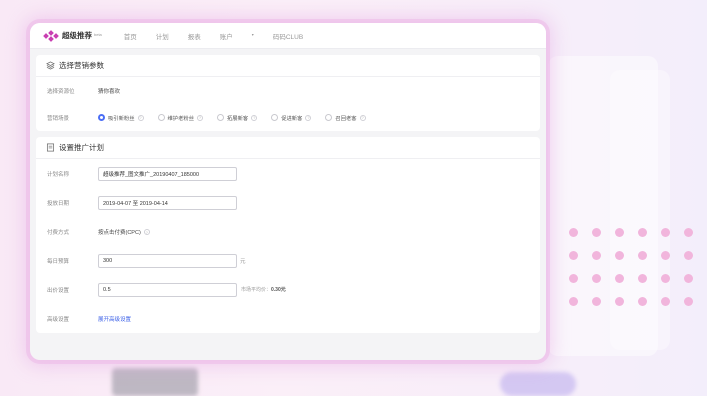 This screenshot has height=396, width=707. I want to click on resource-row: 选择资源位 猜你喜欢, so click(288, 90).